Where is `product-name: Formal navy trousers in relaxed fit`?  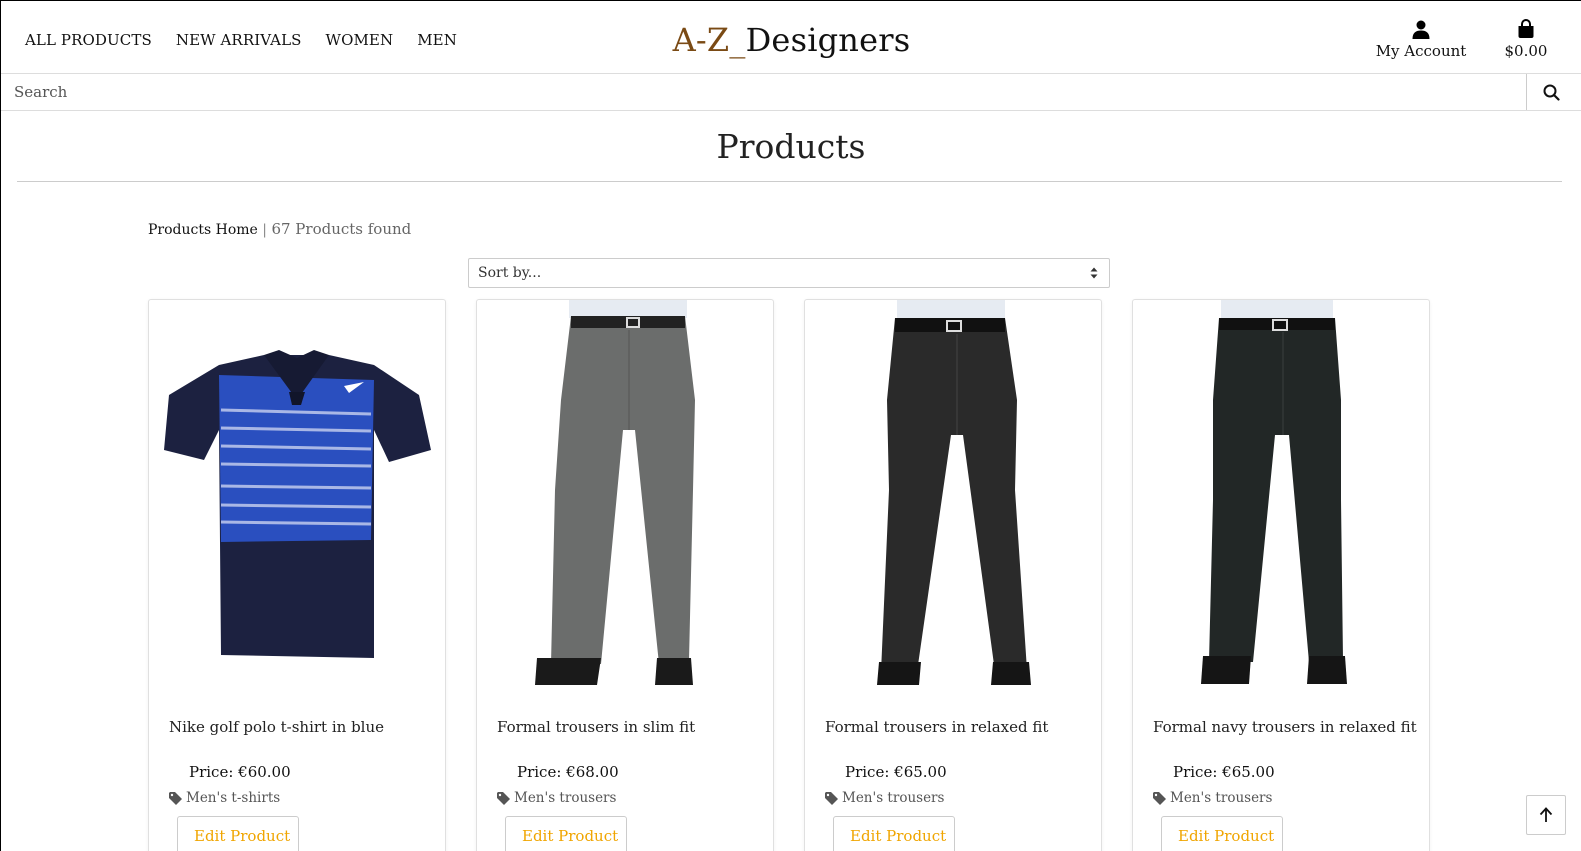 product-name: Formal navy trousers in relaxed fit is located at coordinates (1285, 727).